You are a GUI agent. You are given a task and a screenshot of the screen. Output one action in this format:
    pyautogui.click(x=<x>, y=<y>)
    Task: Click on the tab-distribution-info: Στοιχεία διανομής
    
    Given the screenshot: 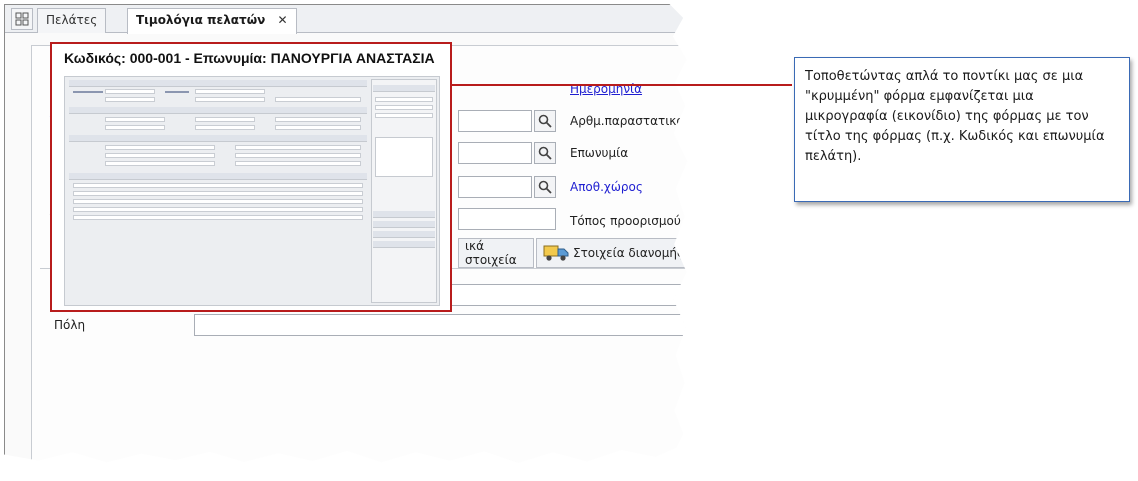 What is the action you would take?
    pyautogui.click(x=612, y=253)
    